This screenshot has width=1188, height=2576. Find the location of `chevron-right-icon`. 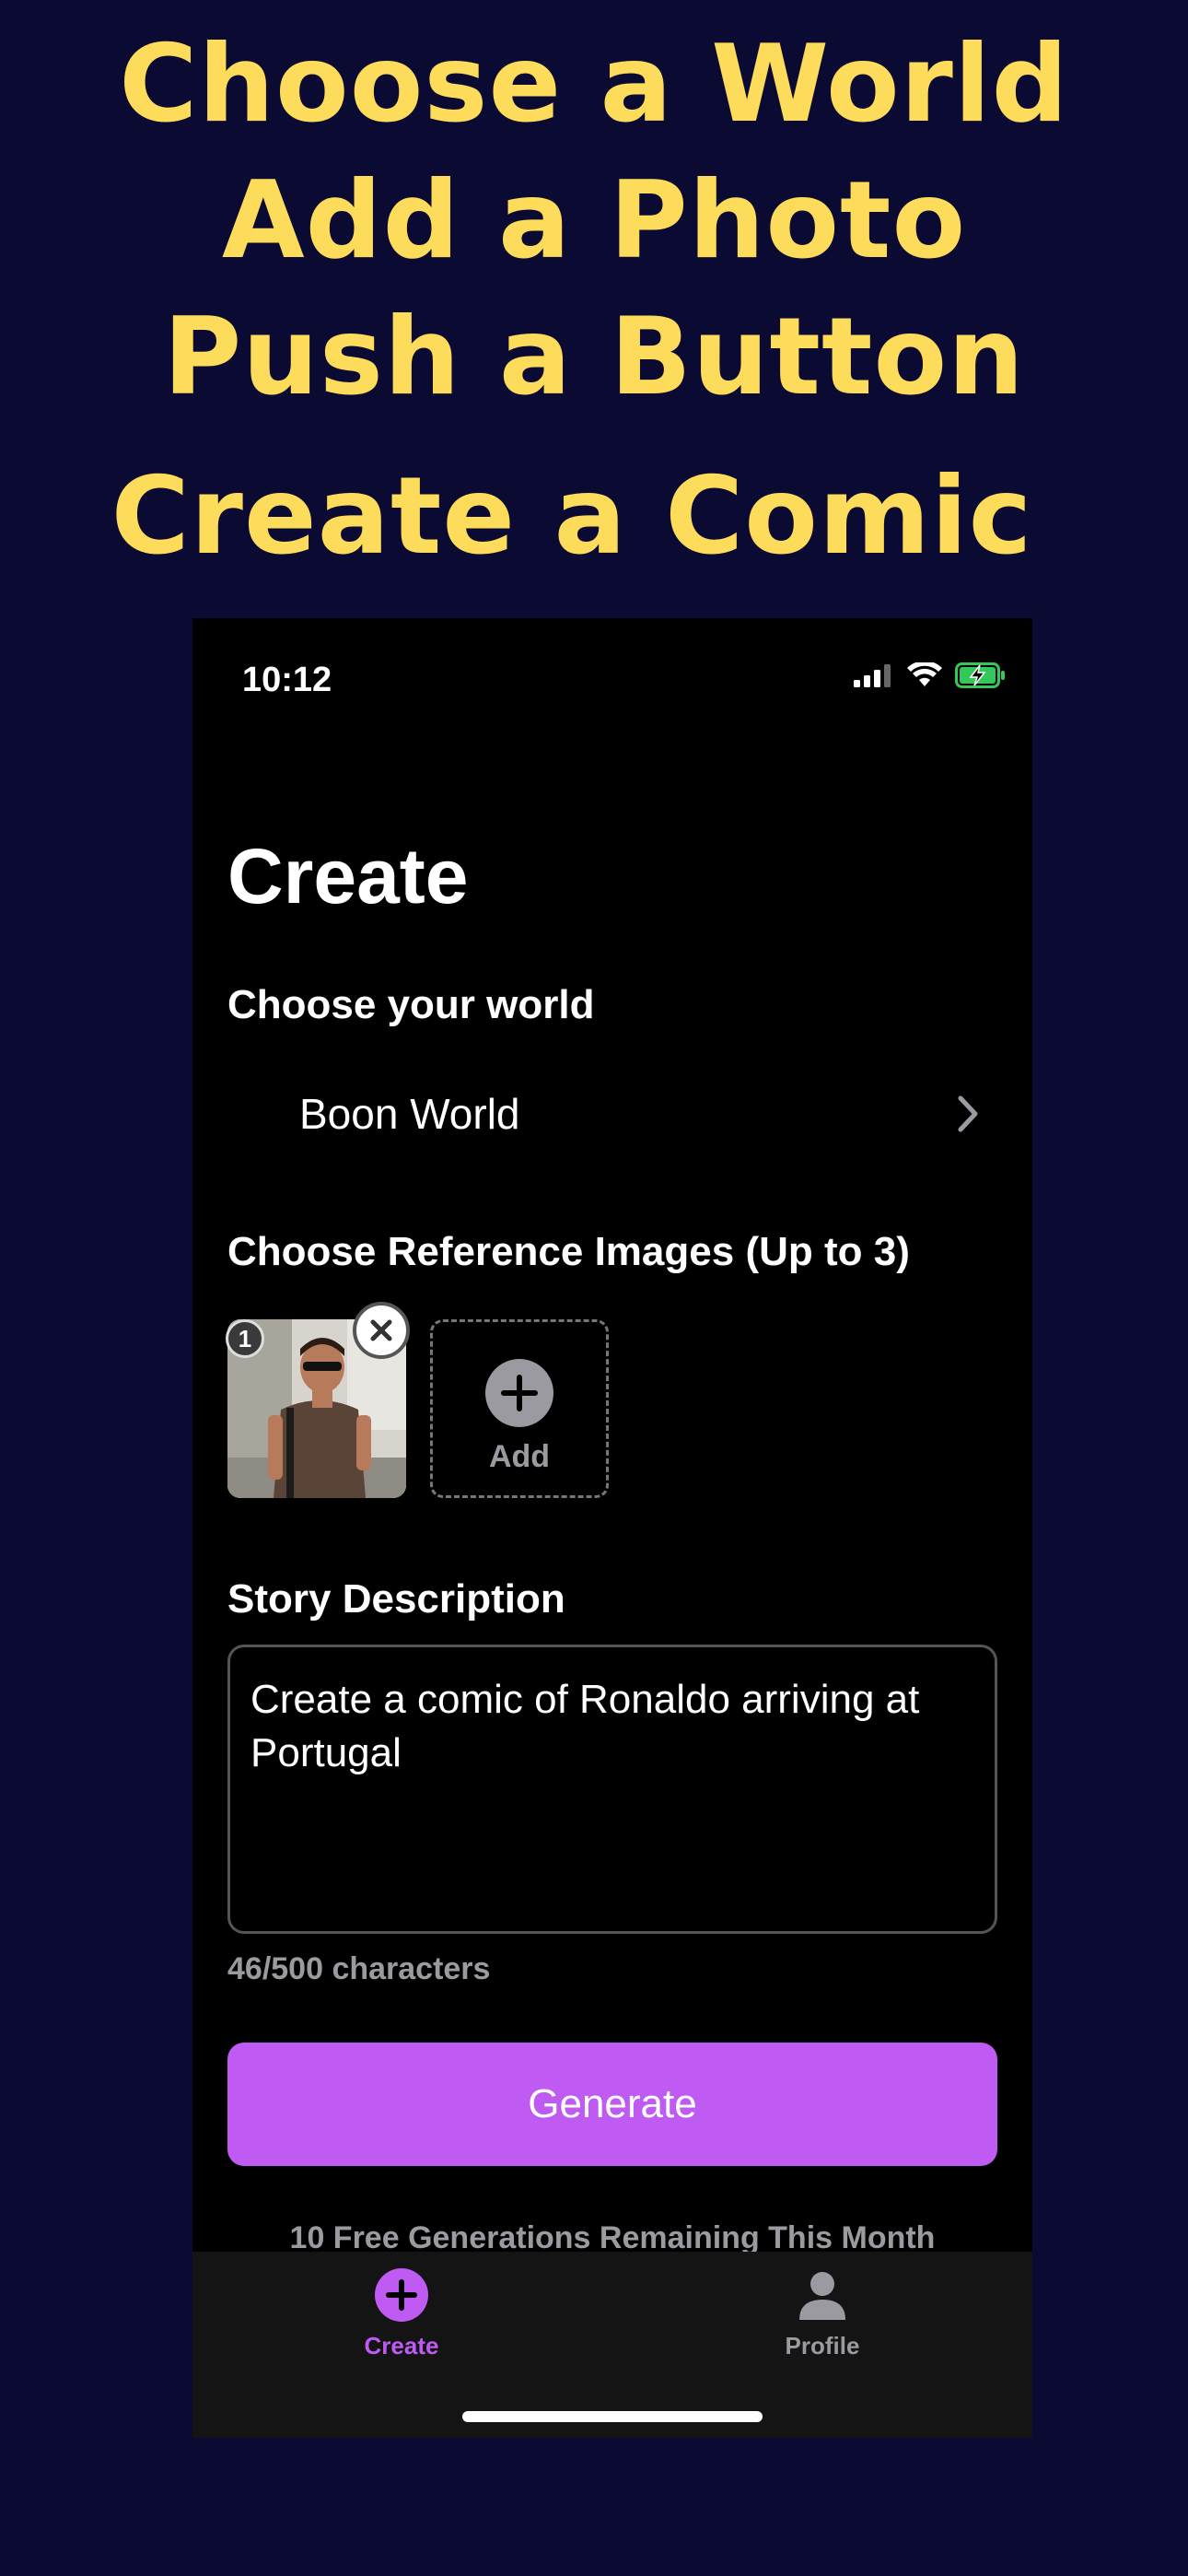

chevron-right-icon is located at coordinates (968, 1113).